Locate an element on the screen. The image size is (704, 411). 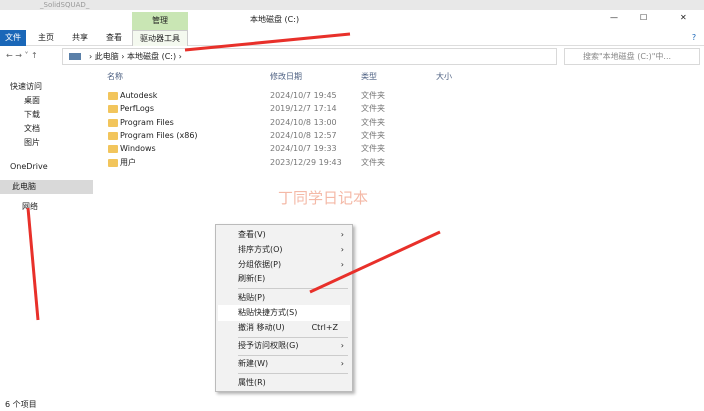
arrow-to-paste is located at coordinates (375, 262).